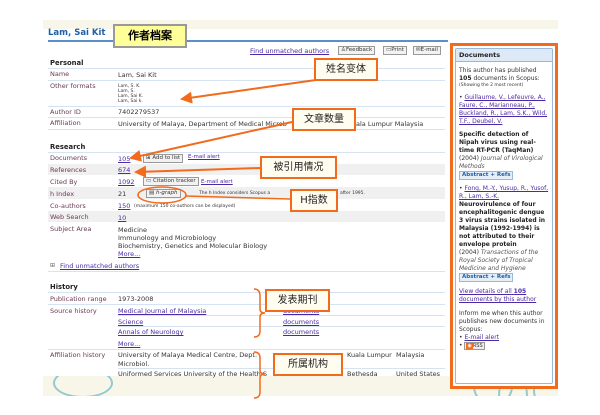 Image resolution: width=600 pixels, height=415 pixels. I want to click on annotation-name-variants: 姓名变体, so click(346, 69).